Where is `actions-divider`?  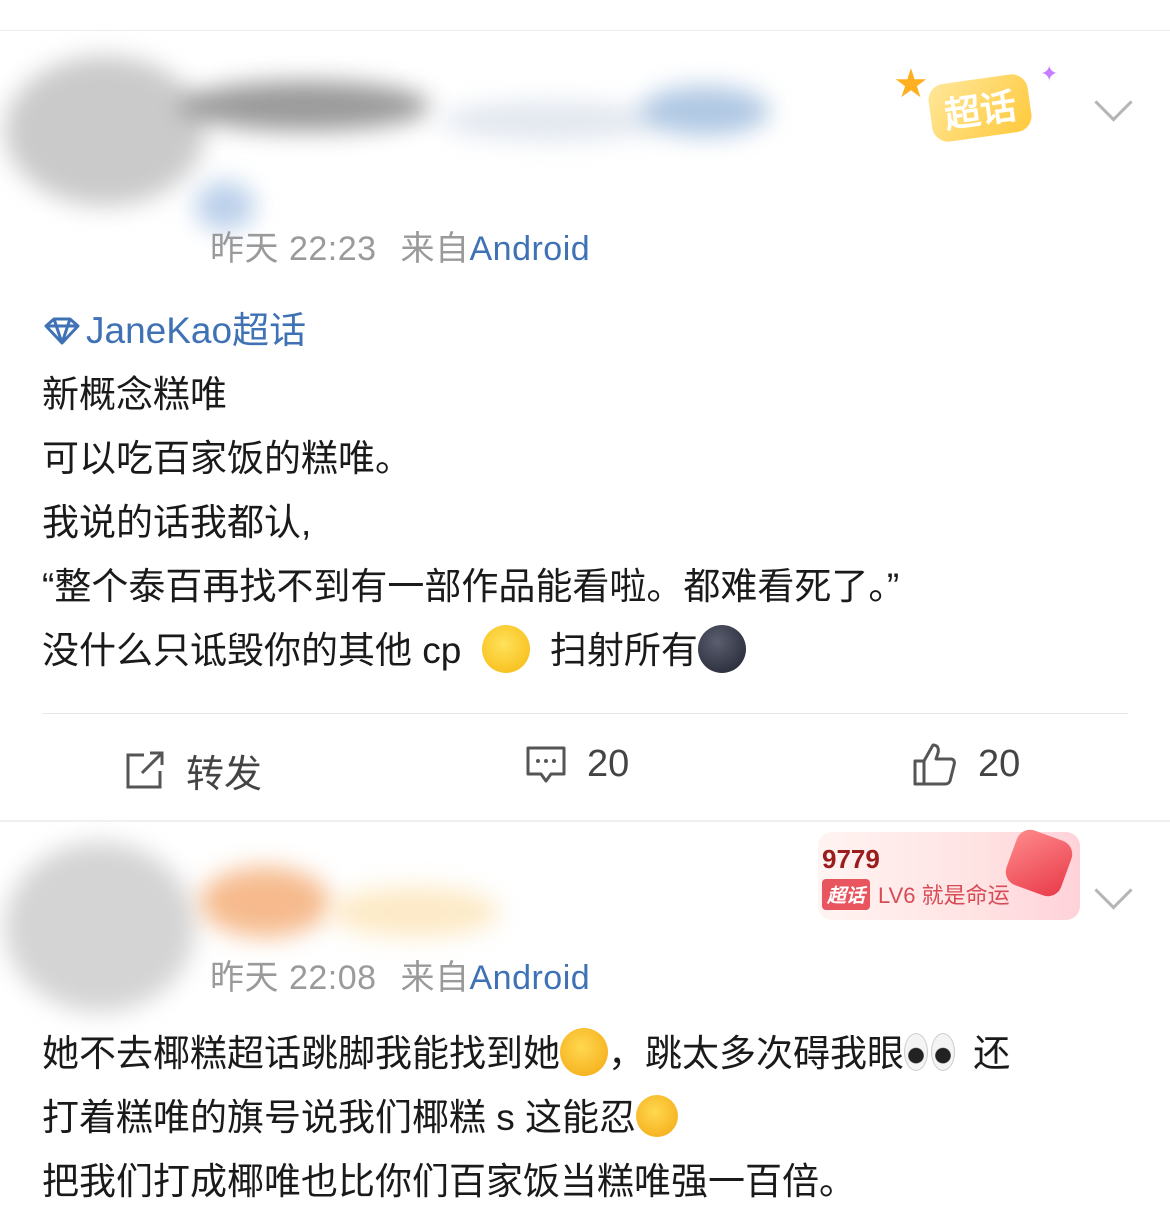
actions-divider is located at coordinates (585, 713).